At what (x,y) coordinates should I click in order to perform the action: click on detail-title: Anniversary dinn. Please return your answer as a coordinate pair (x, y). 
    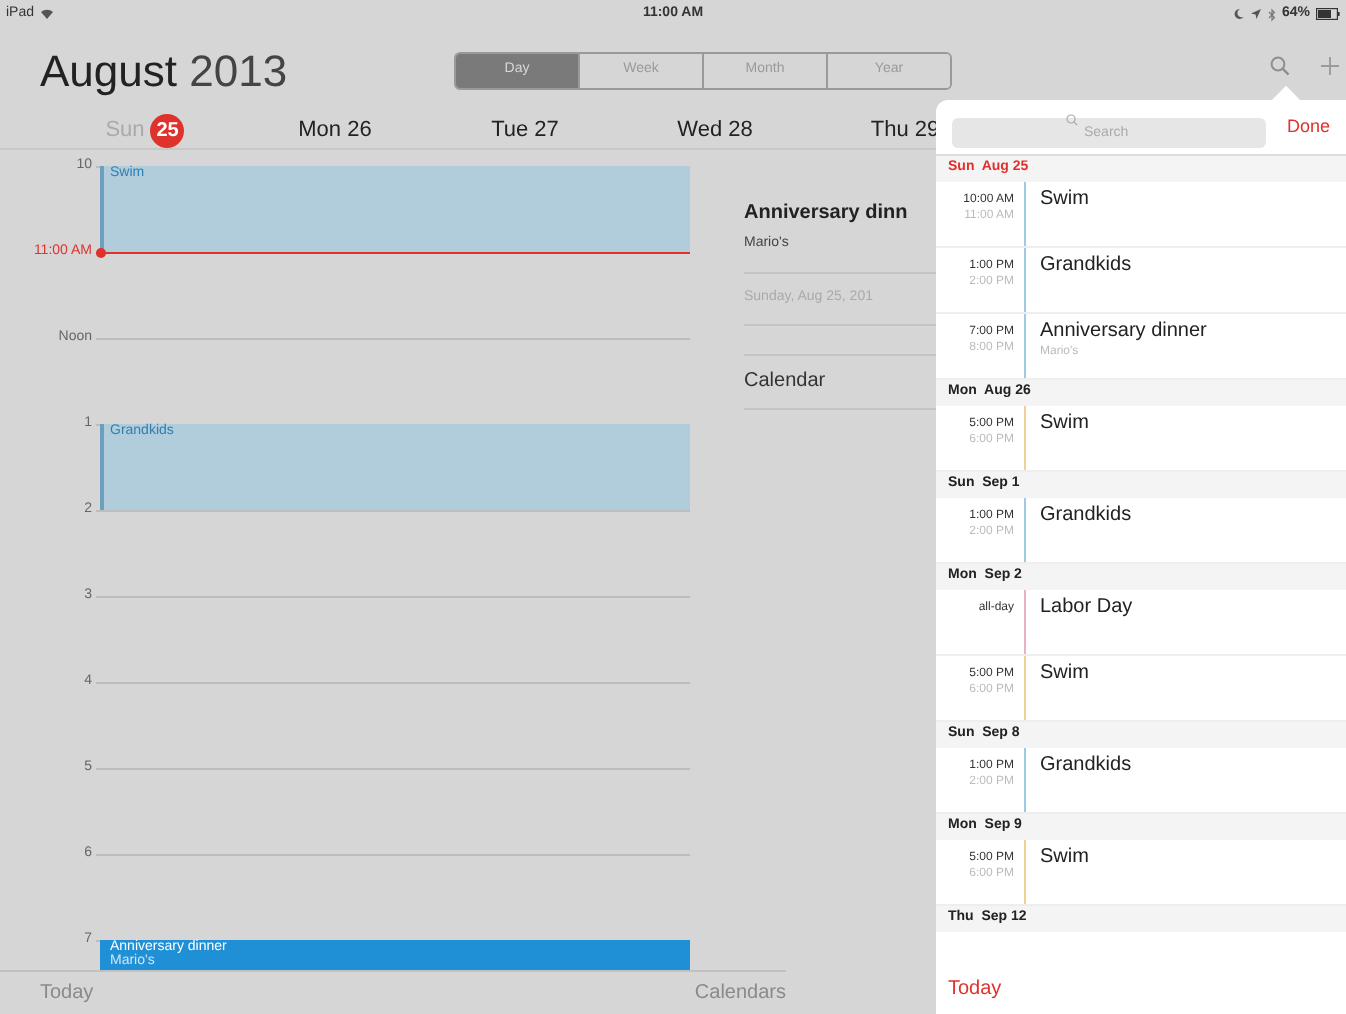
    Looking at the image, I should click on (827, 214).